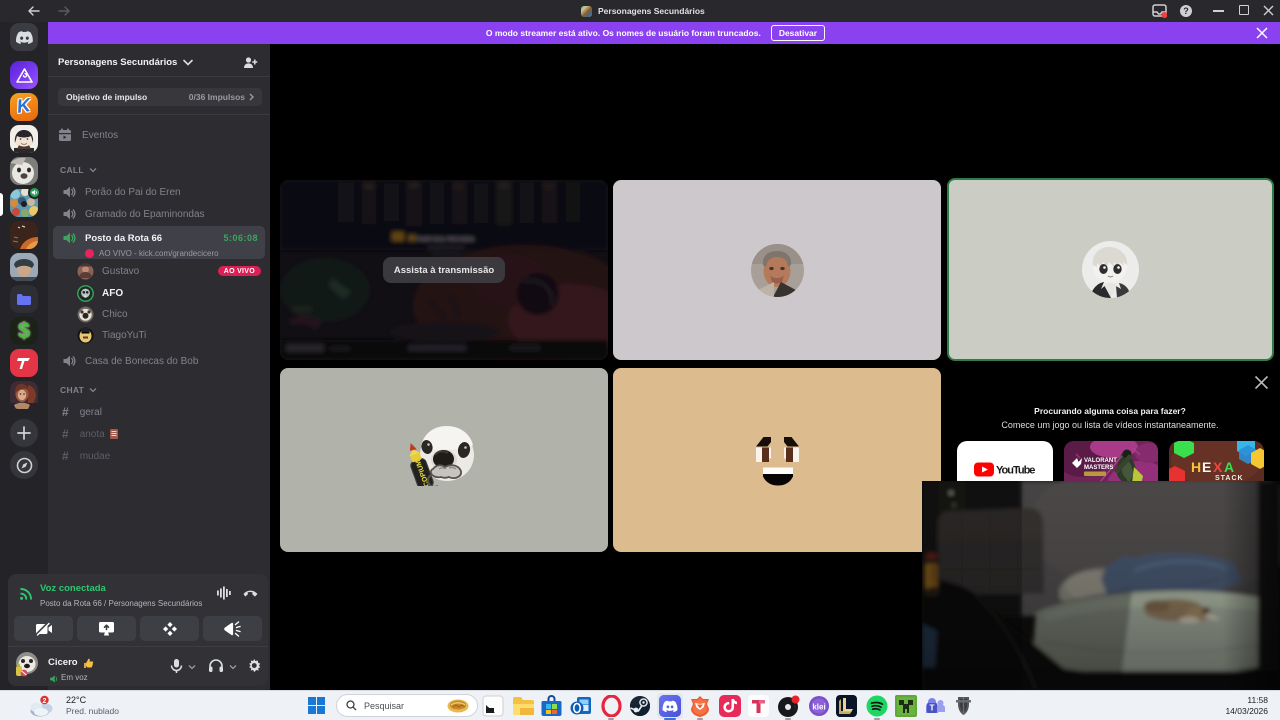 The width and height of the screenshot is (1280, 720). I want to click on svg-text: klei, so click(818, 707).